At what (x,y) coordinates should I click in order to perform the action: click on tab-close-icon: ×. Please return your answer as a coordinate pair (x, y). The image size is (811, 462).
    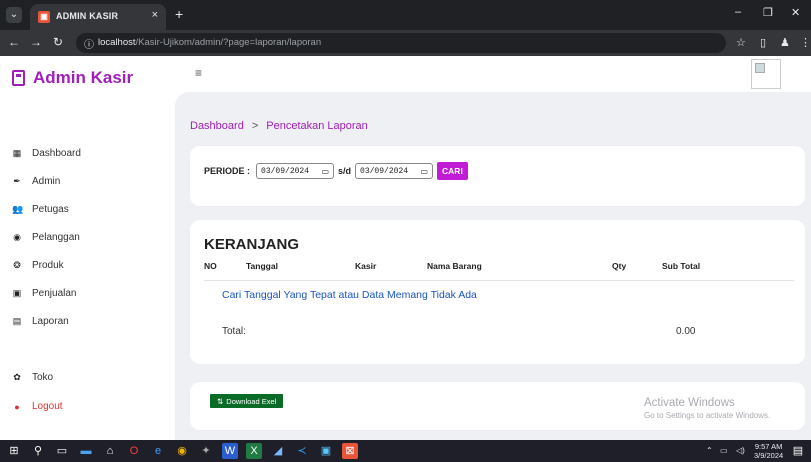
    Looking at the image, I should click on (155, 15).